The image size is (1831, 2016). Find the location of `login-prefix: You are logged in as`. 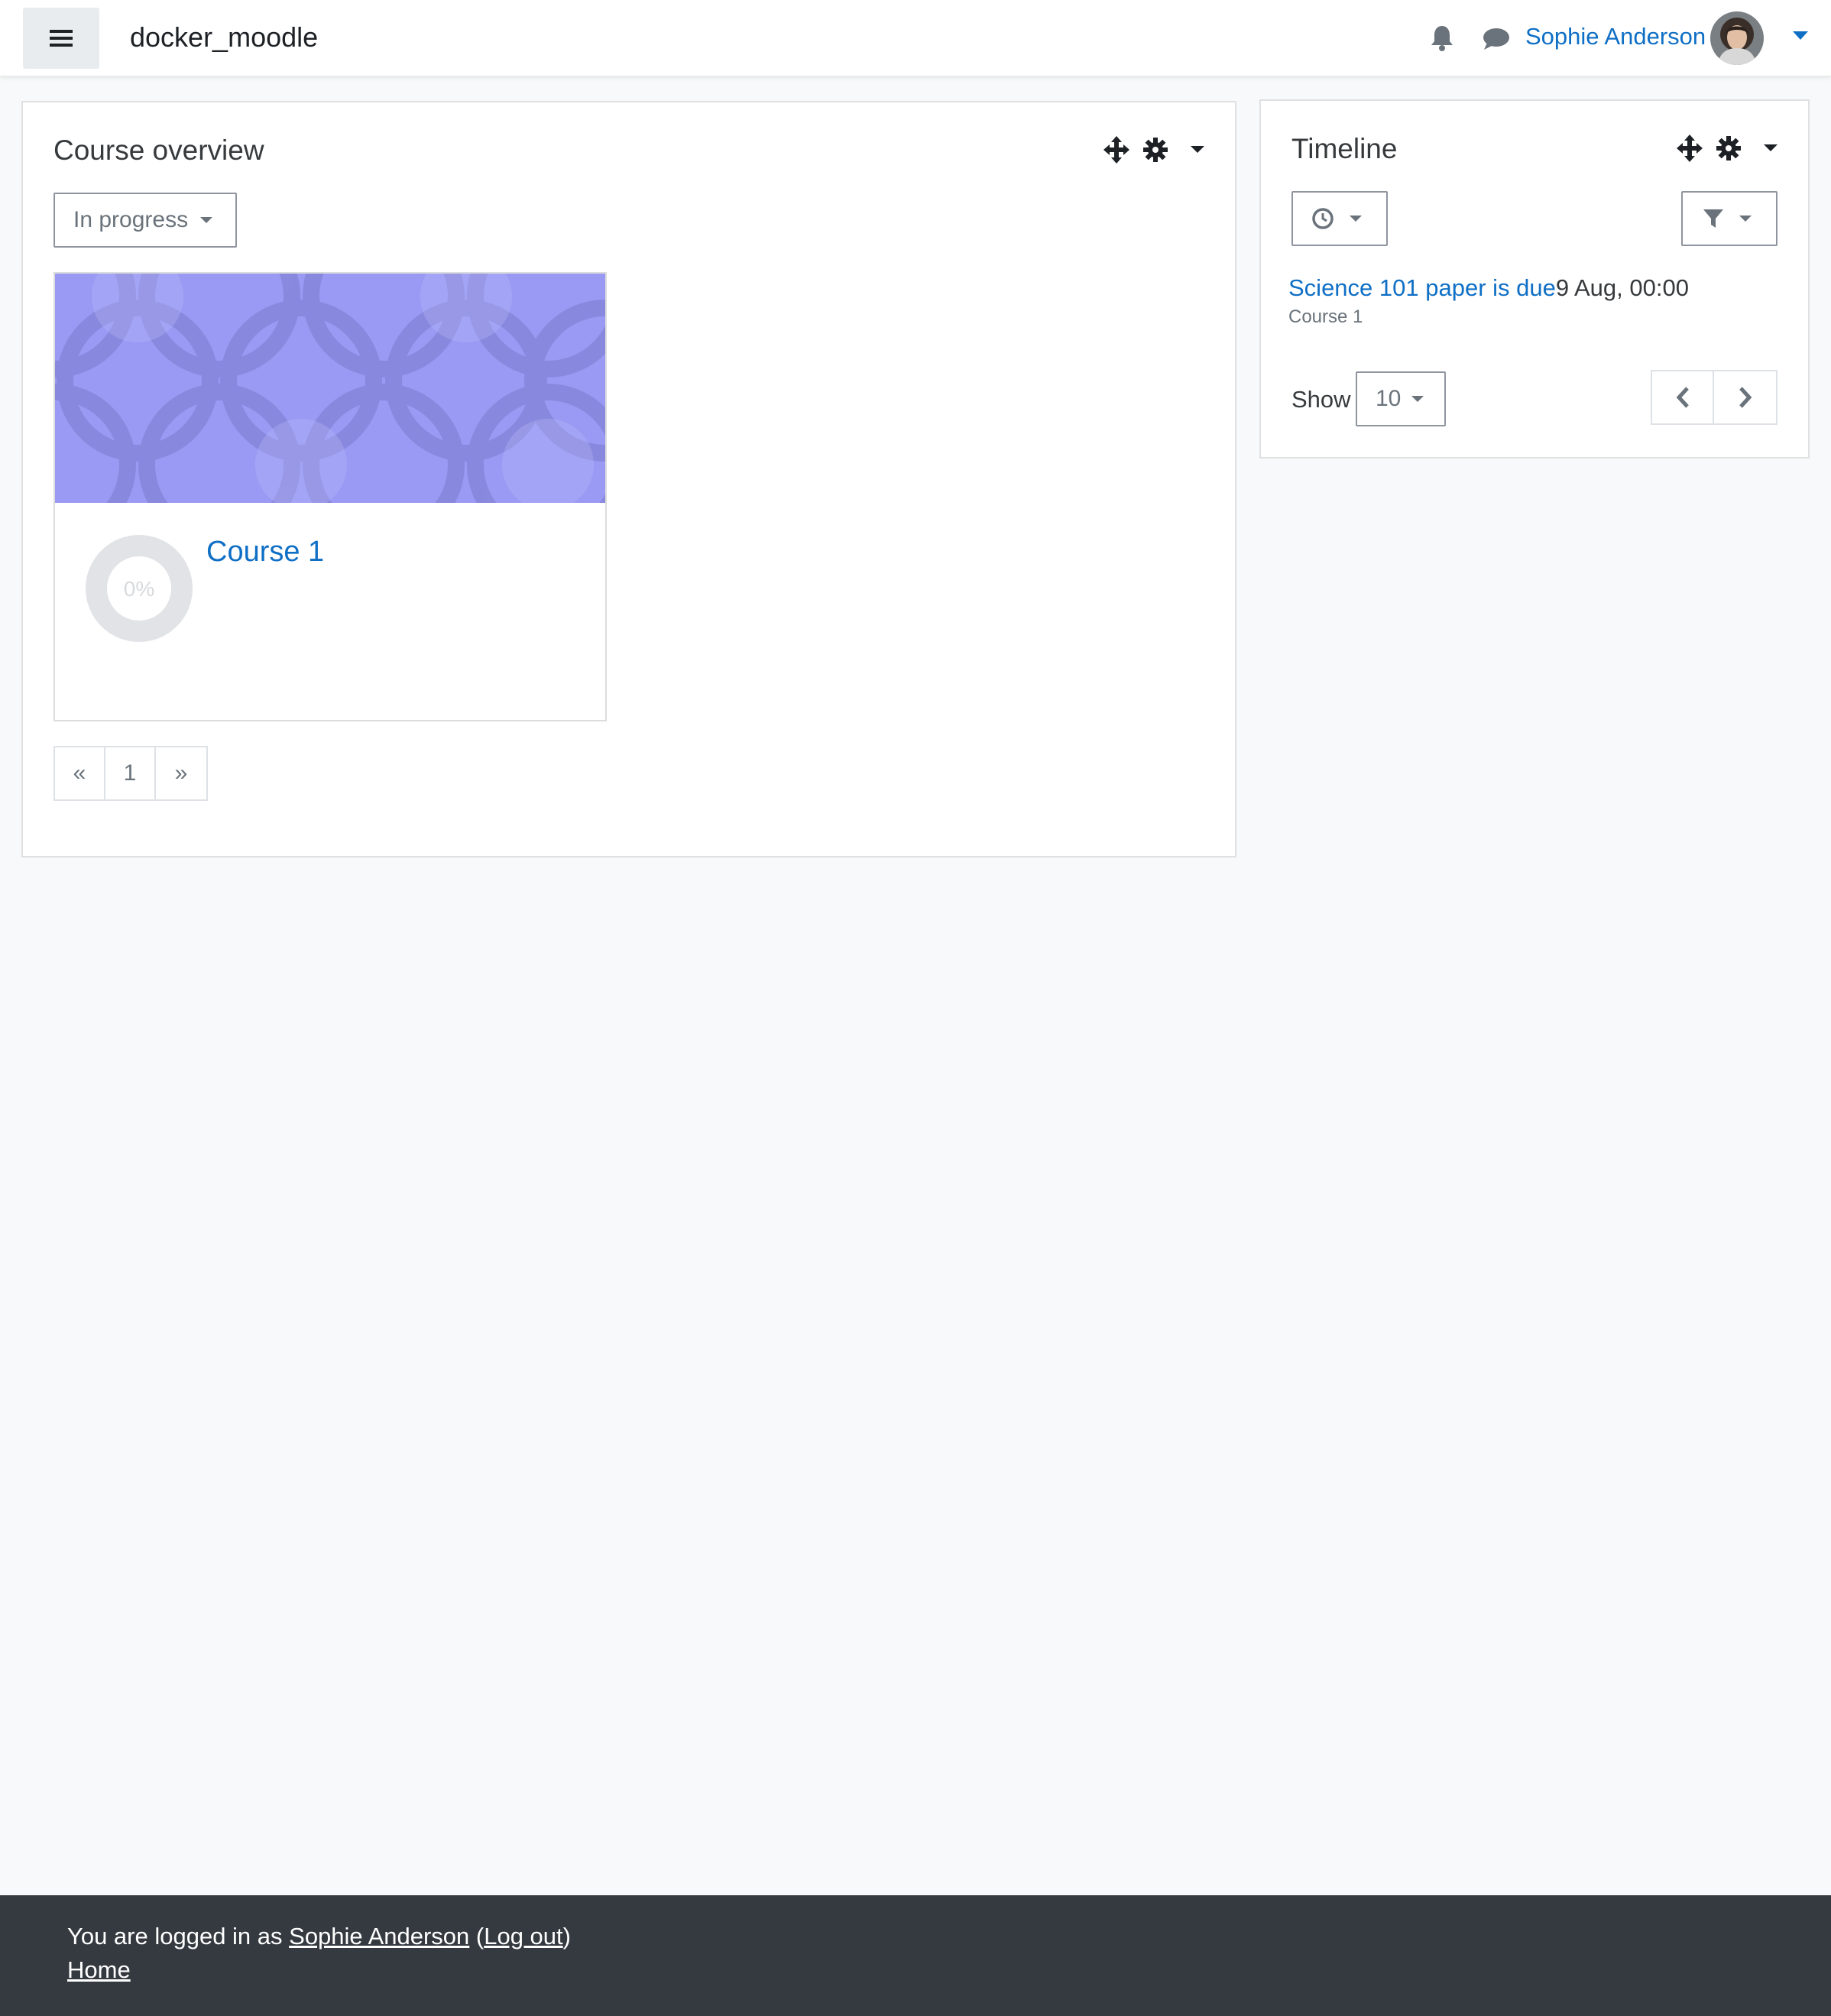

login-prefix: You are logged in as is located at coordinates (178, 1936).